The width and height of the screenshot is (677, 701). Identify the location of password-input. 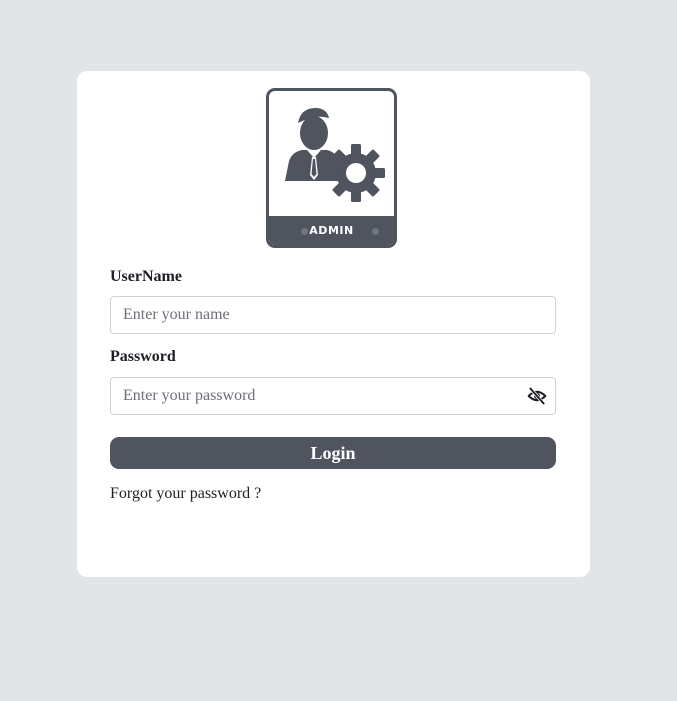
(333, 396).